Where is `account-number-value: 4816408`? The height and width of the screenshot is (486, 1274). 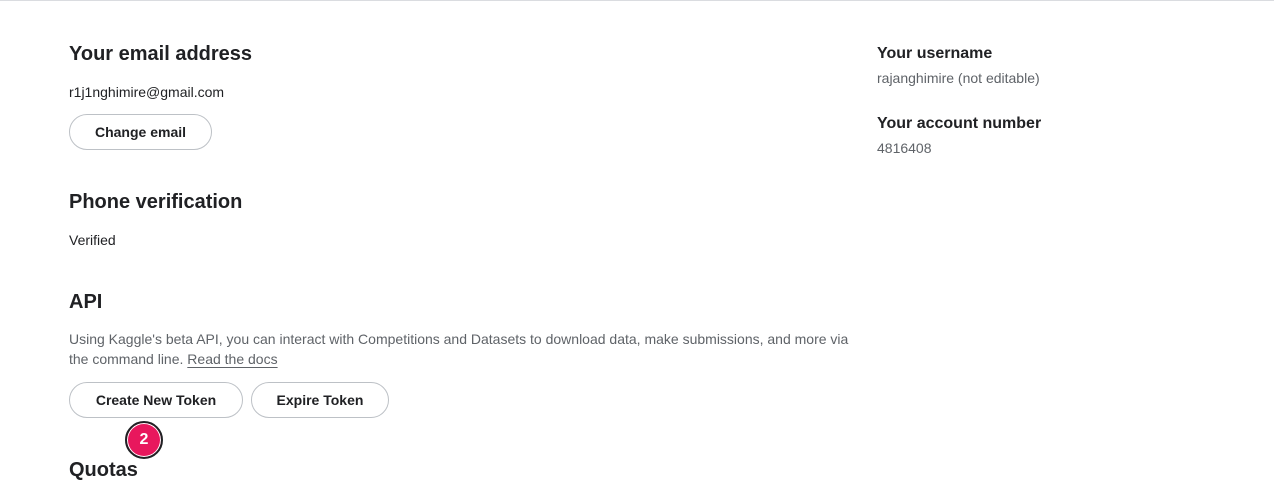
account-number-value: 4816408 is located at coordinates (904, 148).